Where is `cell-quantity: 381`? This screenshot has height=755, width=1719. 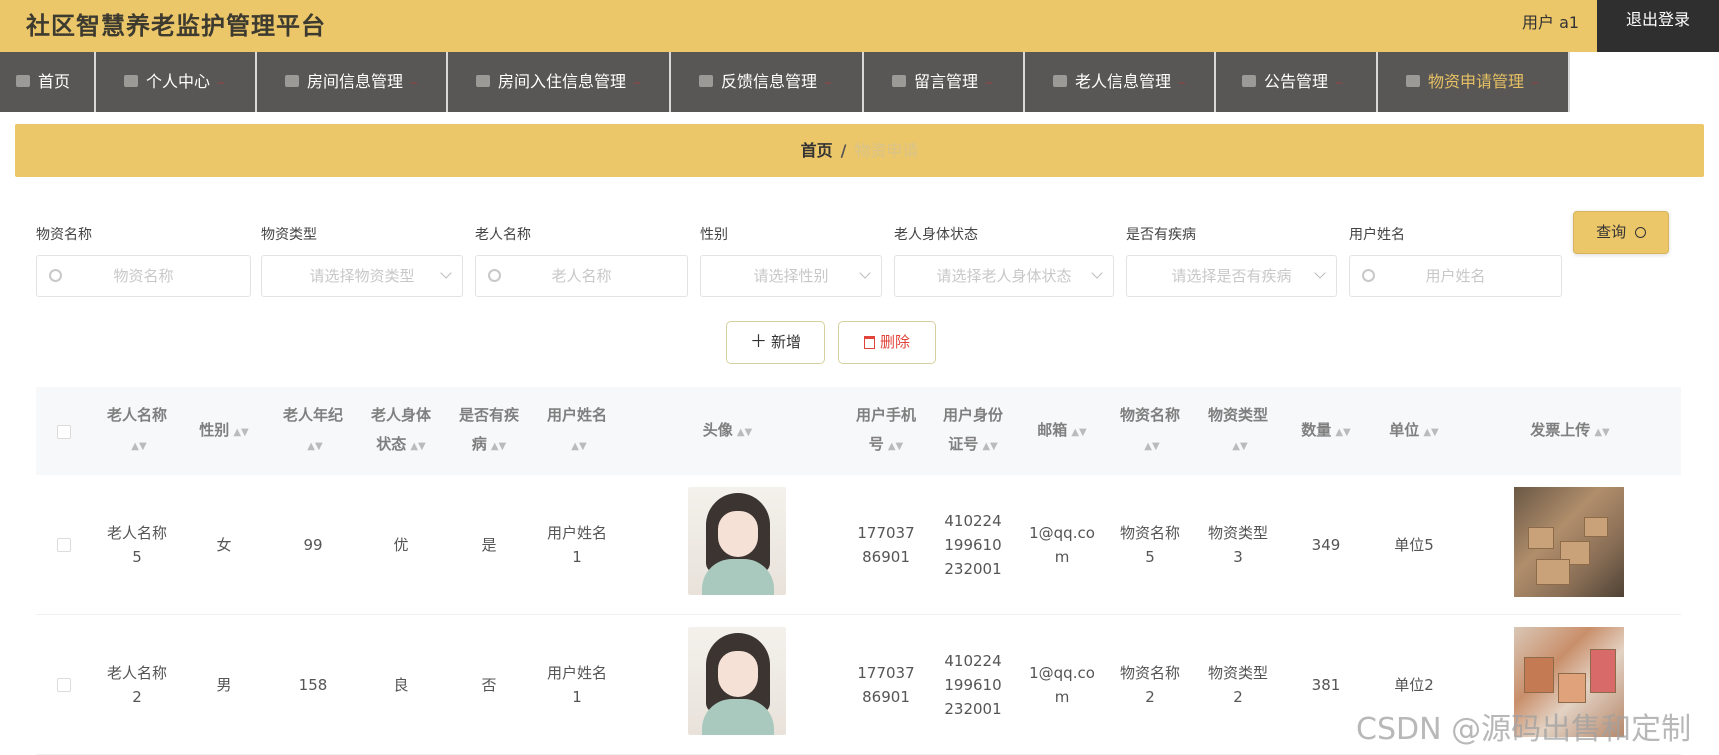
cell-quantity: 381 is located at coordinates (1326, 685).